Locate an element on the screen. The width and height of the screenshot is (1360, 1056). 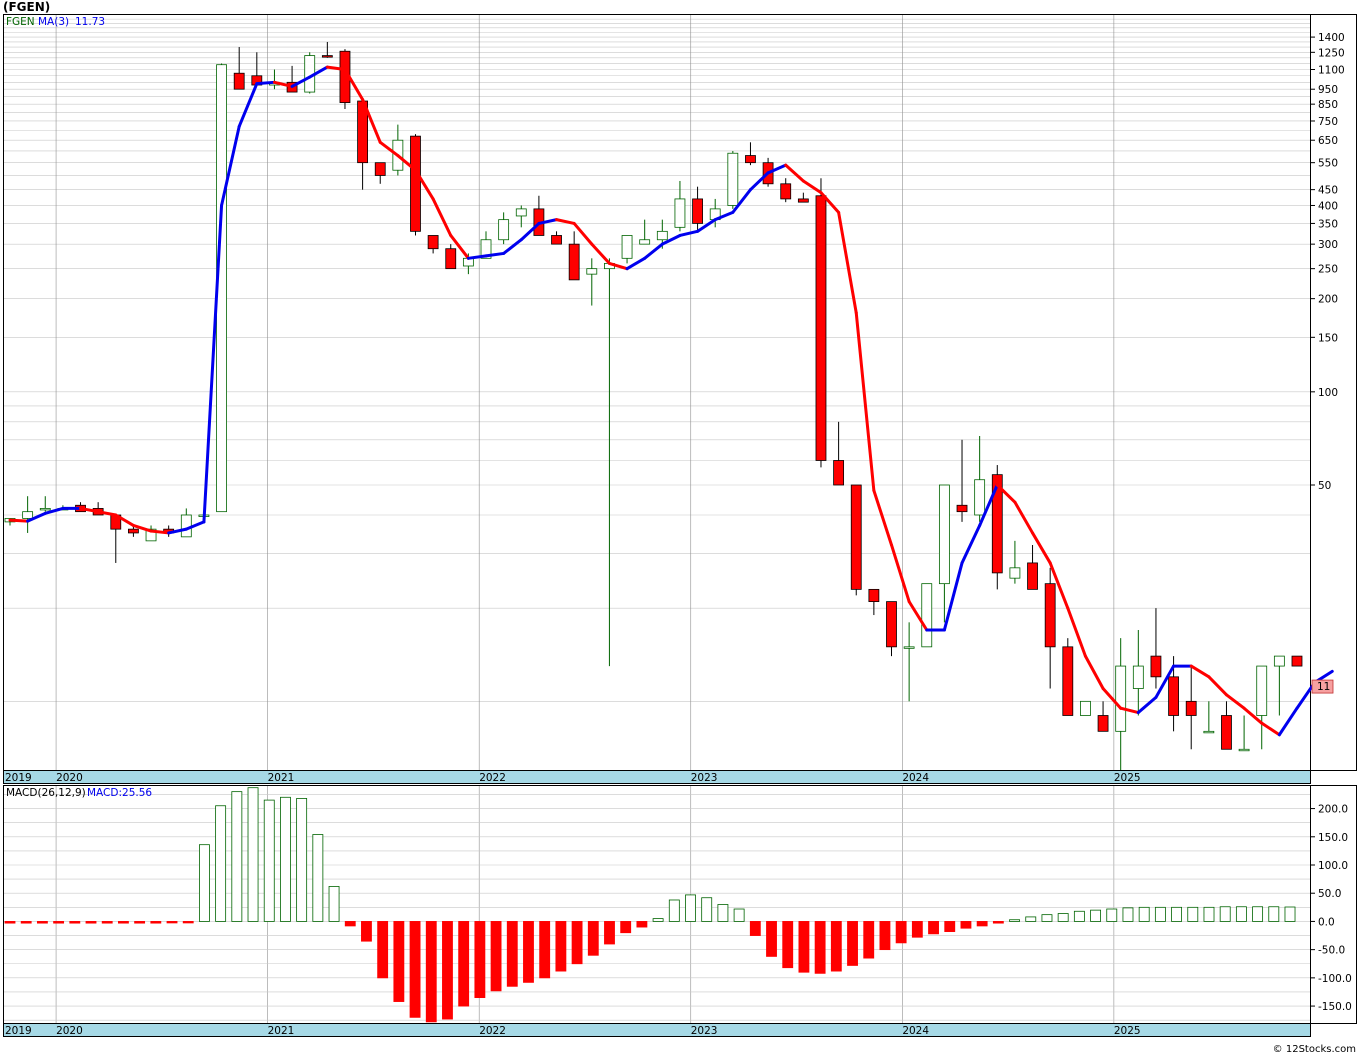
ma-label: MA(3) is located at coordinates (53, 22).